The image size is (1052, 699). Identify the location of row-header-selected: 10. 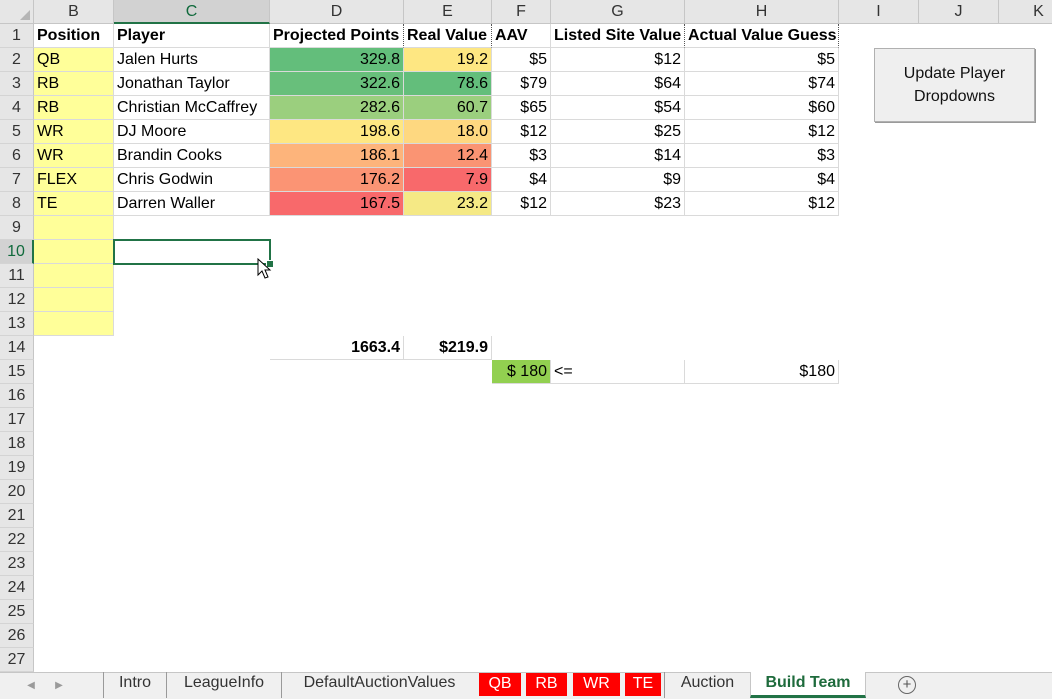
(17, 252).